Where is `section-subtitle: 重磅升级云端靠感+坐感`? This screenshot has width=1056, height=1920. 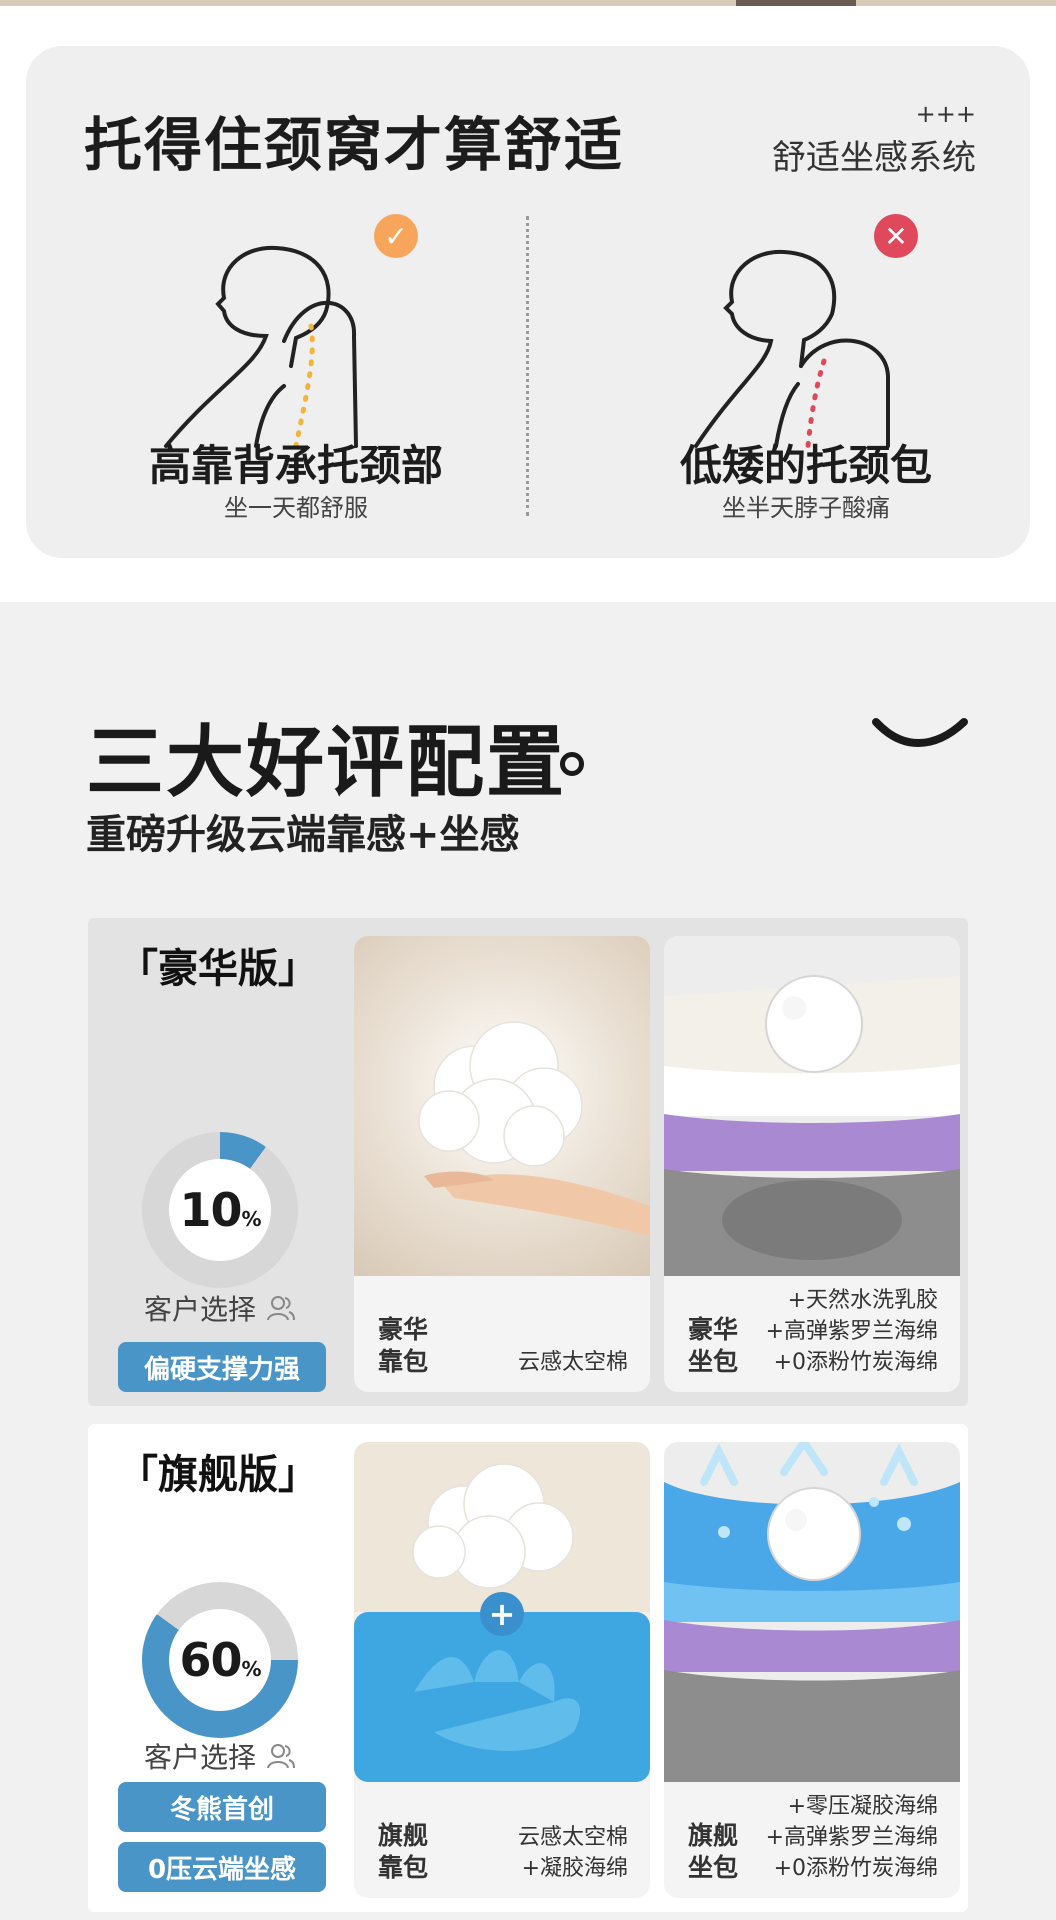
section-subtitle: 重磅升级云端靠感+坐感 is located at coordinates (303, 835).